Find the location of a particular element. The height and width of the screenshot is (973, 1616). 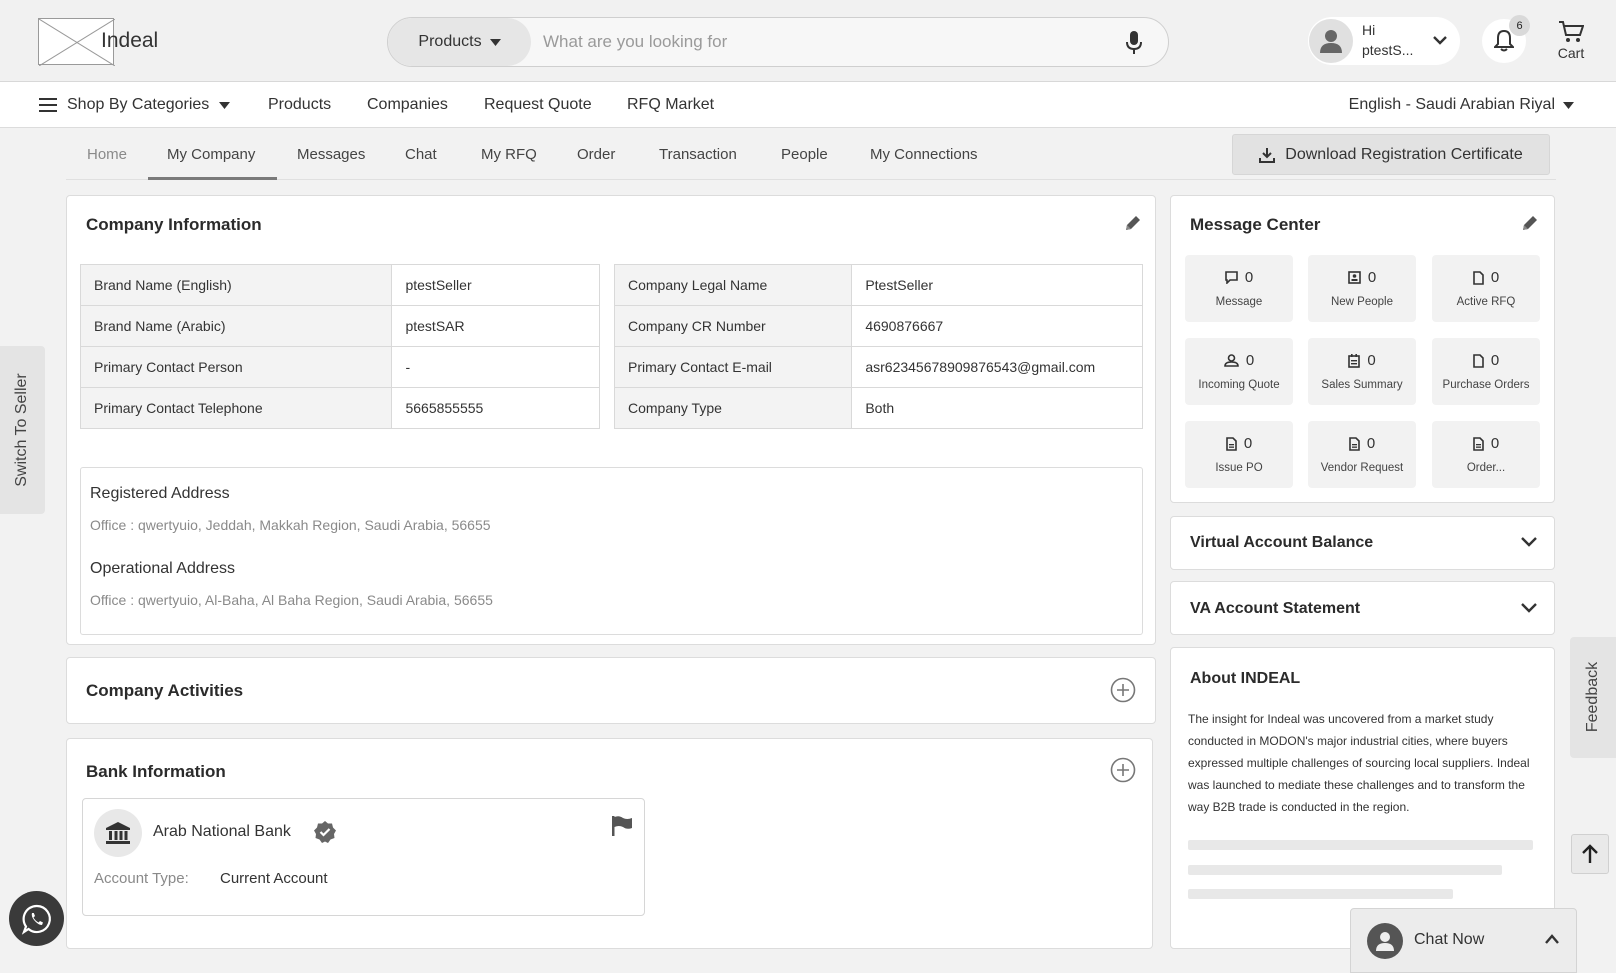

tile-new-people: 0 New People is located at coordinates (1362, 288).